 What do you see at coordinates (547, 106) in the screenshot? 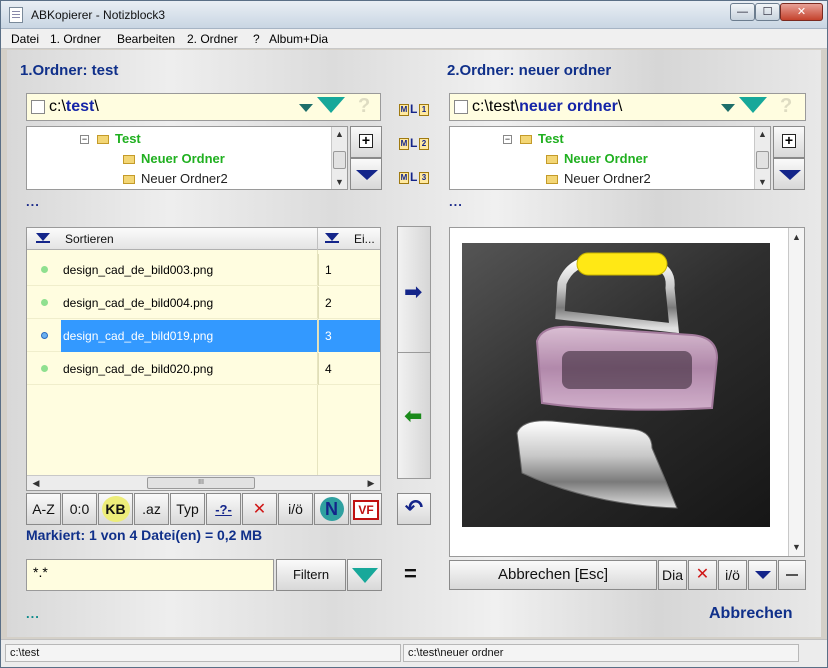
I see `right-path: c:\test\neuer ordner\` at bounding box center [547, 106].